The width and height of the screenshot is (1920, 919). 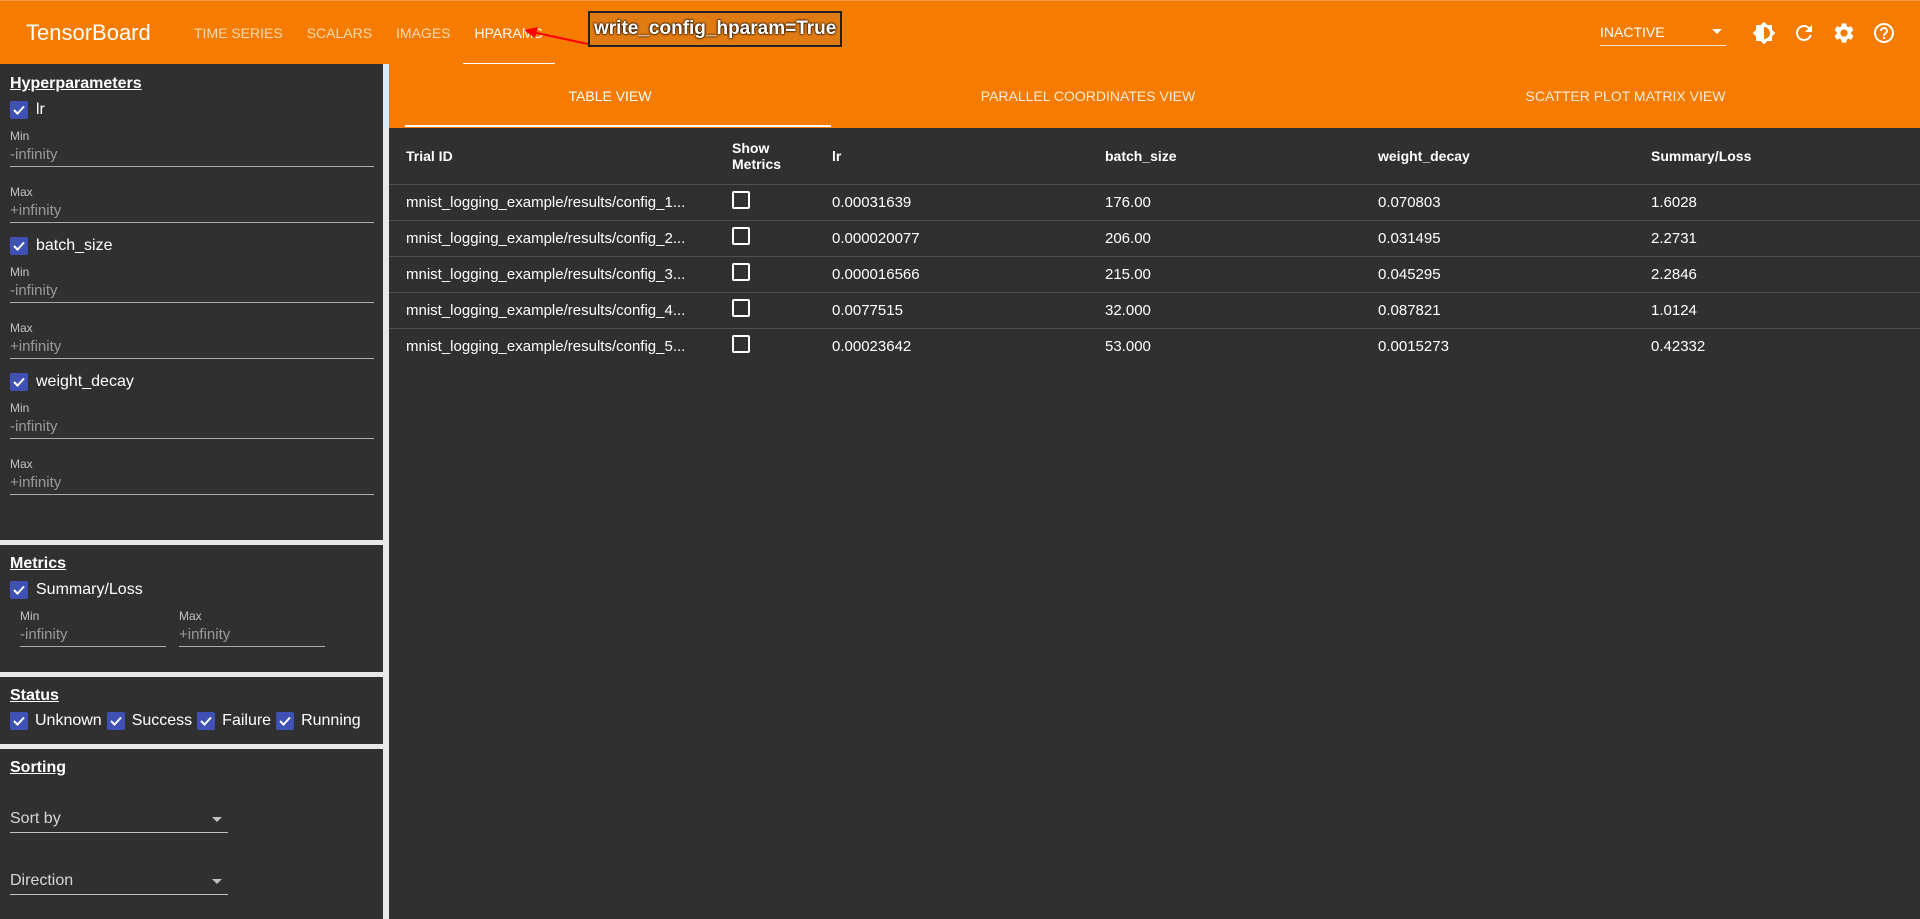 What do you see at coordinates (21, 328) in the screenshot?
I see `max-label: Max` at bounding box center [21, 328].